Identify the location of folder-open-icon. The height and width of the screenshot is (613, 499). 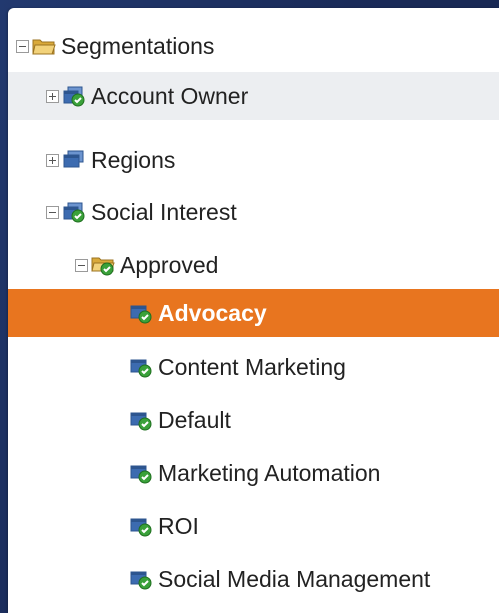
(44, 46).